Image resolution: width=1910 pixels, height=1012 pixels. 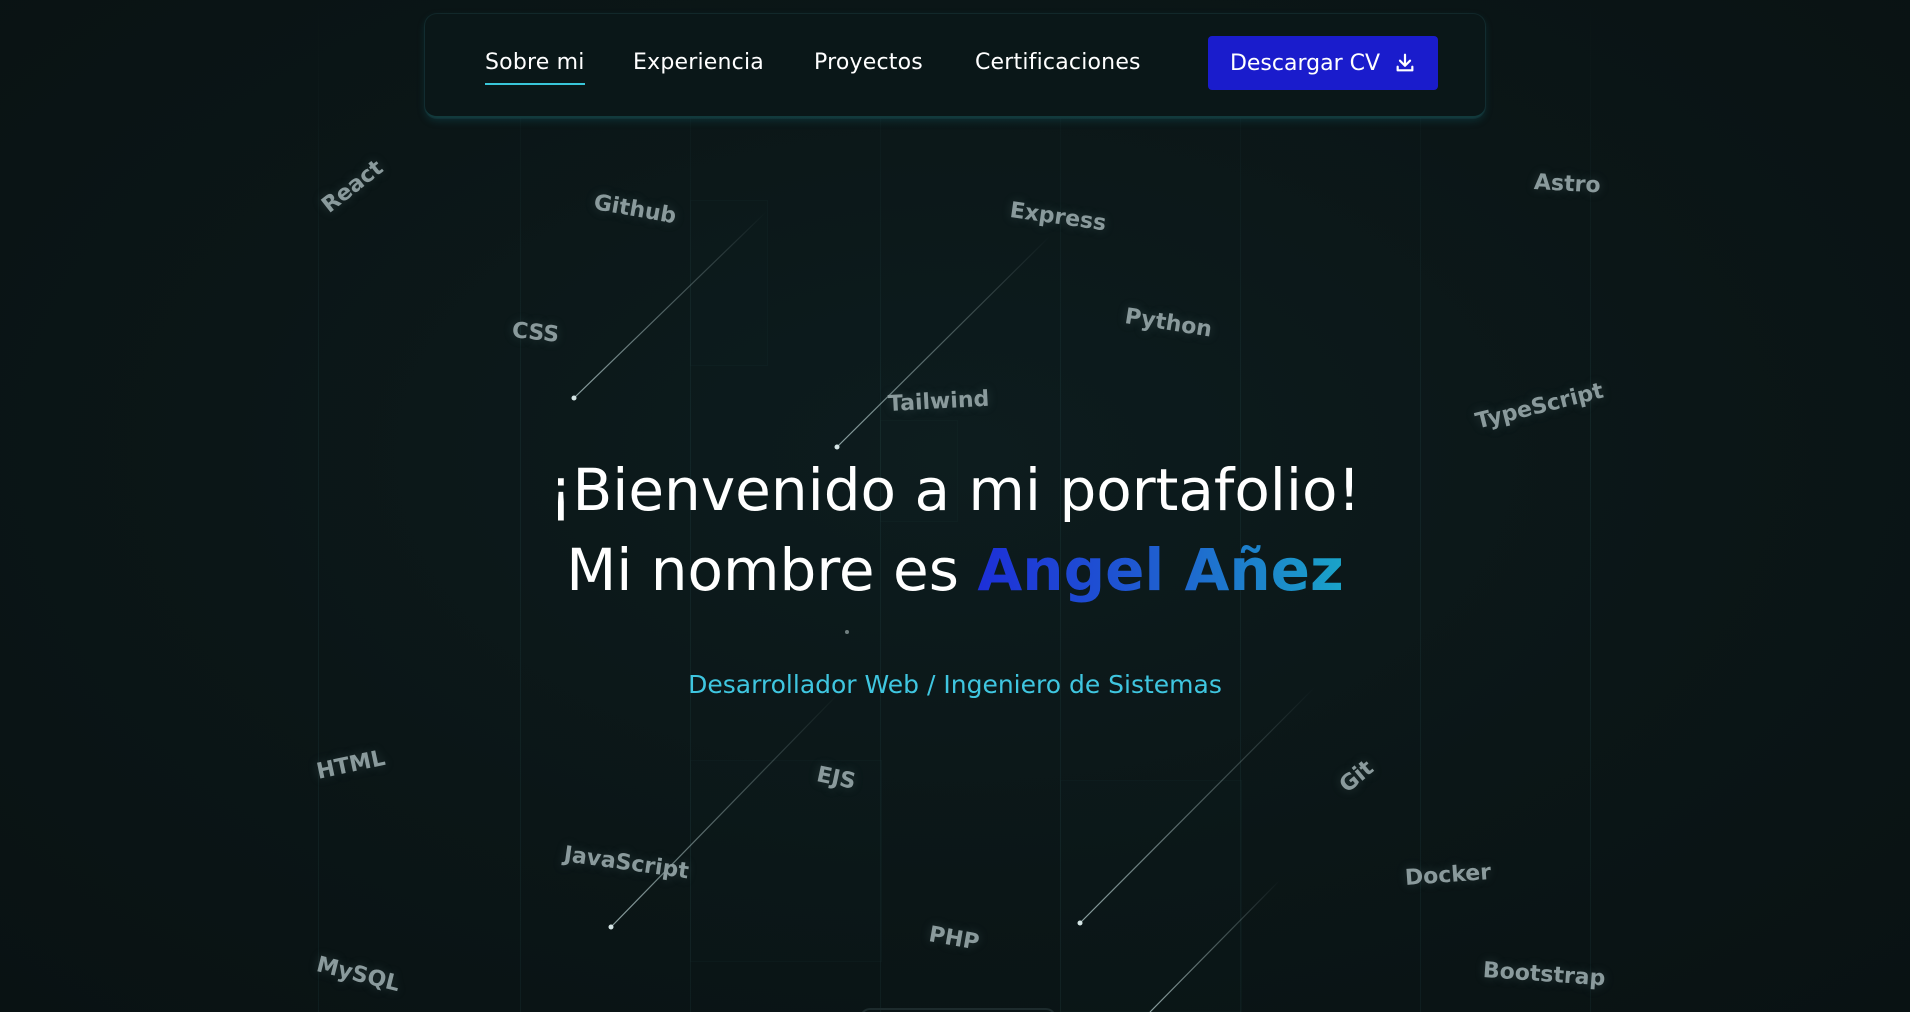 I want to click on tech-label-astro: Astro, so click(x=1567, y=184).